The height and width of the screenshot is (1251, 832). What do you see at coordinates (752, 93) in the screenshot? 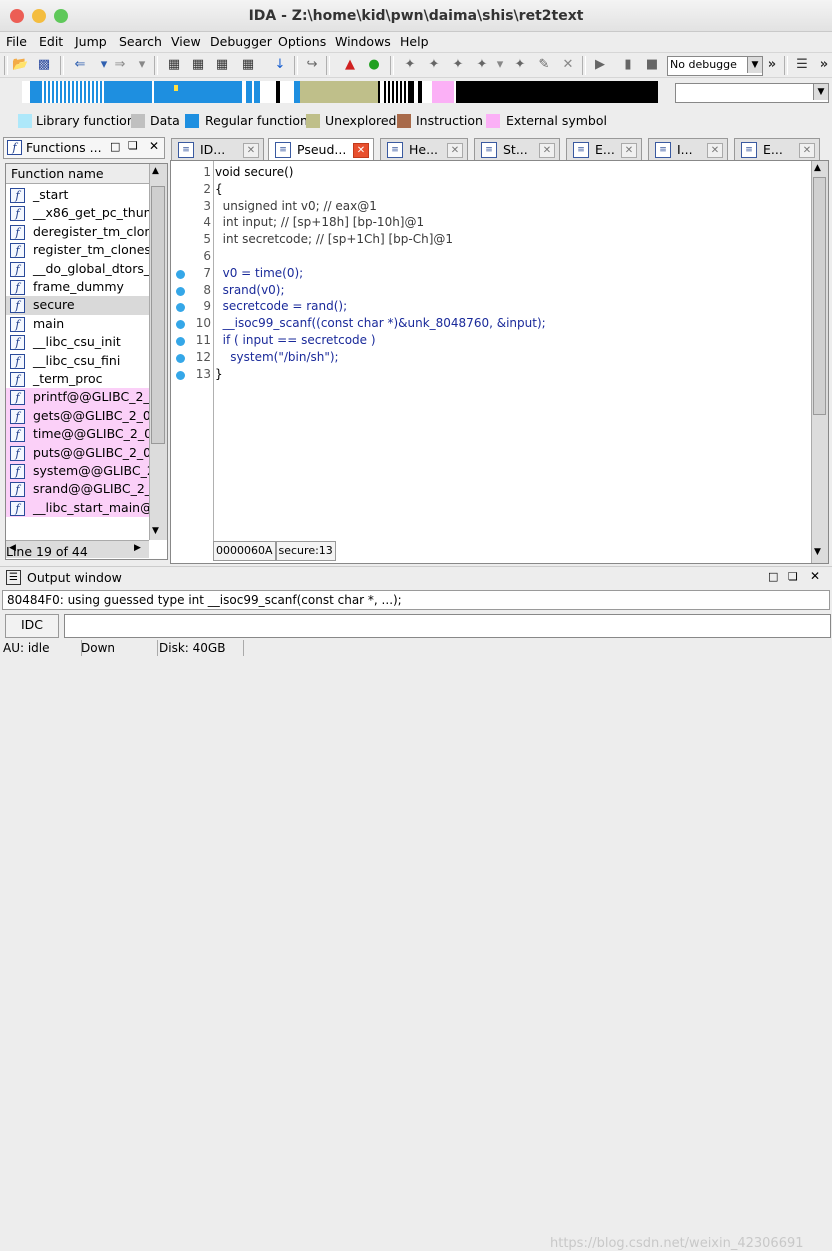
I see `segment-combo: ▼` at bounding box center [752, 93].